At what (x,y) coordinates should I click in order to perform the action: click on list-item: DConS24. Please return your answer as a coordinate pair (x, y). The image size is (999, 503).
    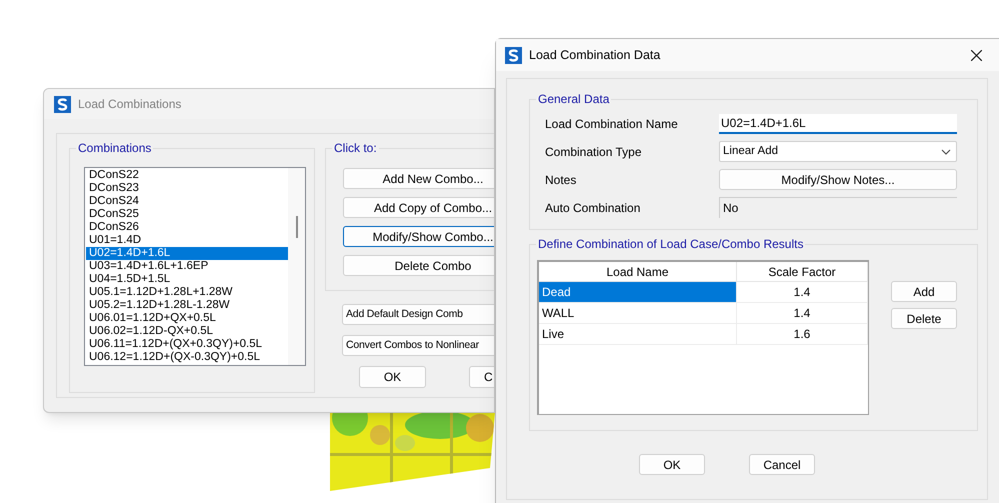
    Looking at the image, I should click on (187, 201).